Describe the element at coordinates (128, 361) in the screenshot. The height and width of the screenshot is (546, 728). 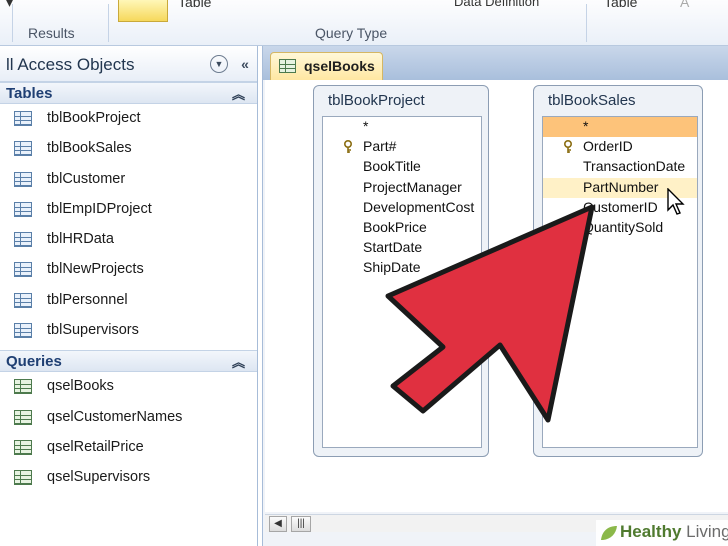
I see `nav-section-queries: Queries ︽` at that location.